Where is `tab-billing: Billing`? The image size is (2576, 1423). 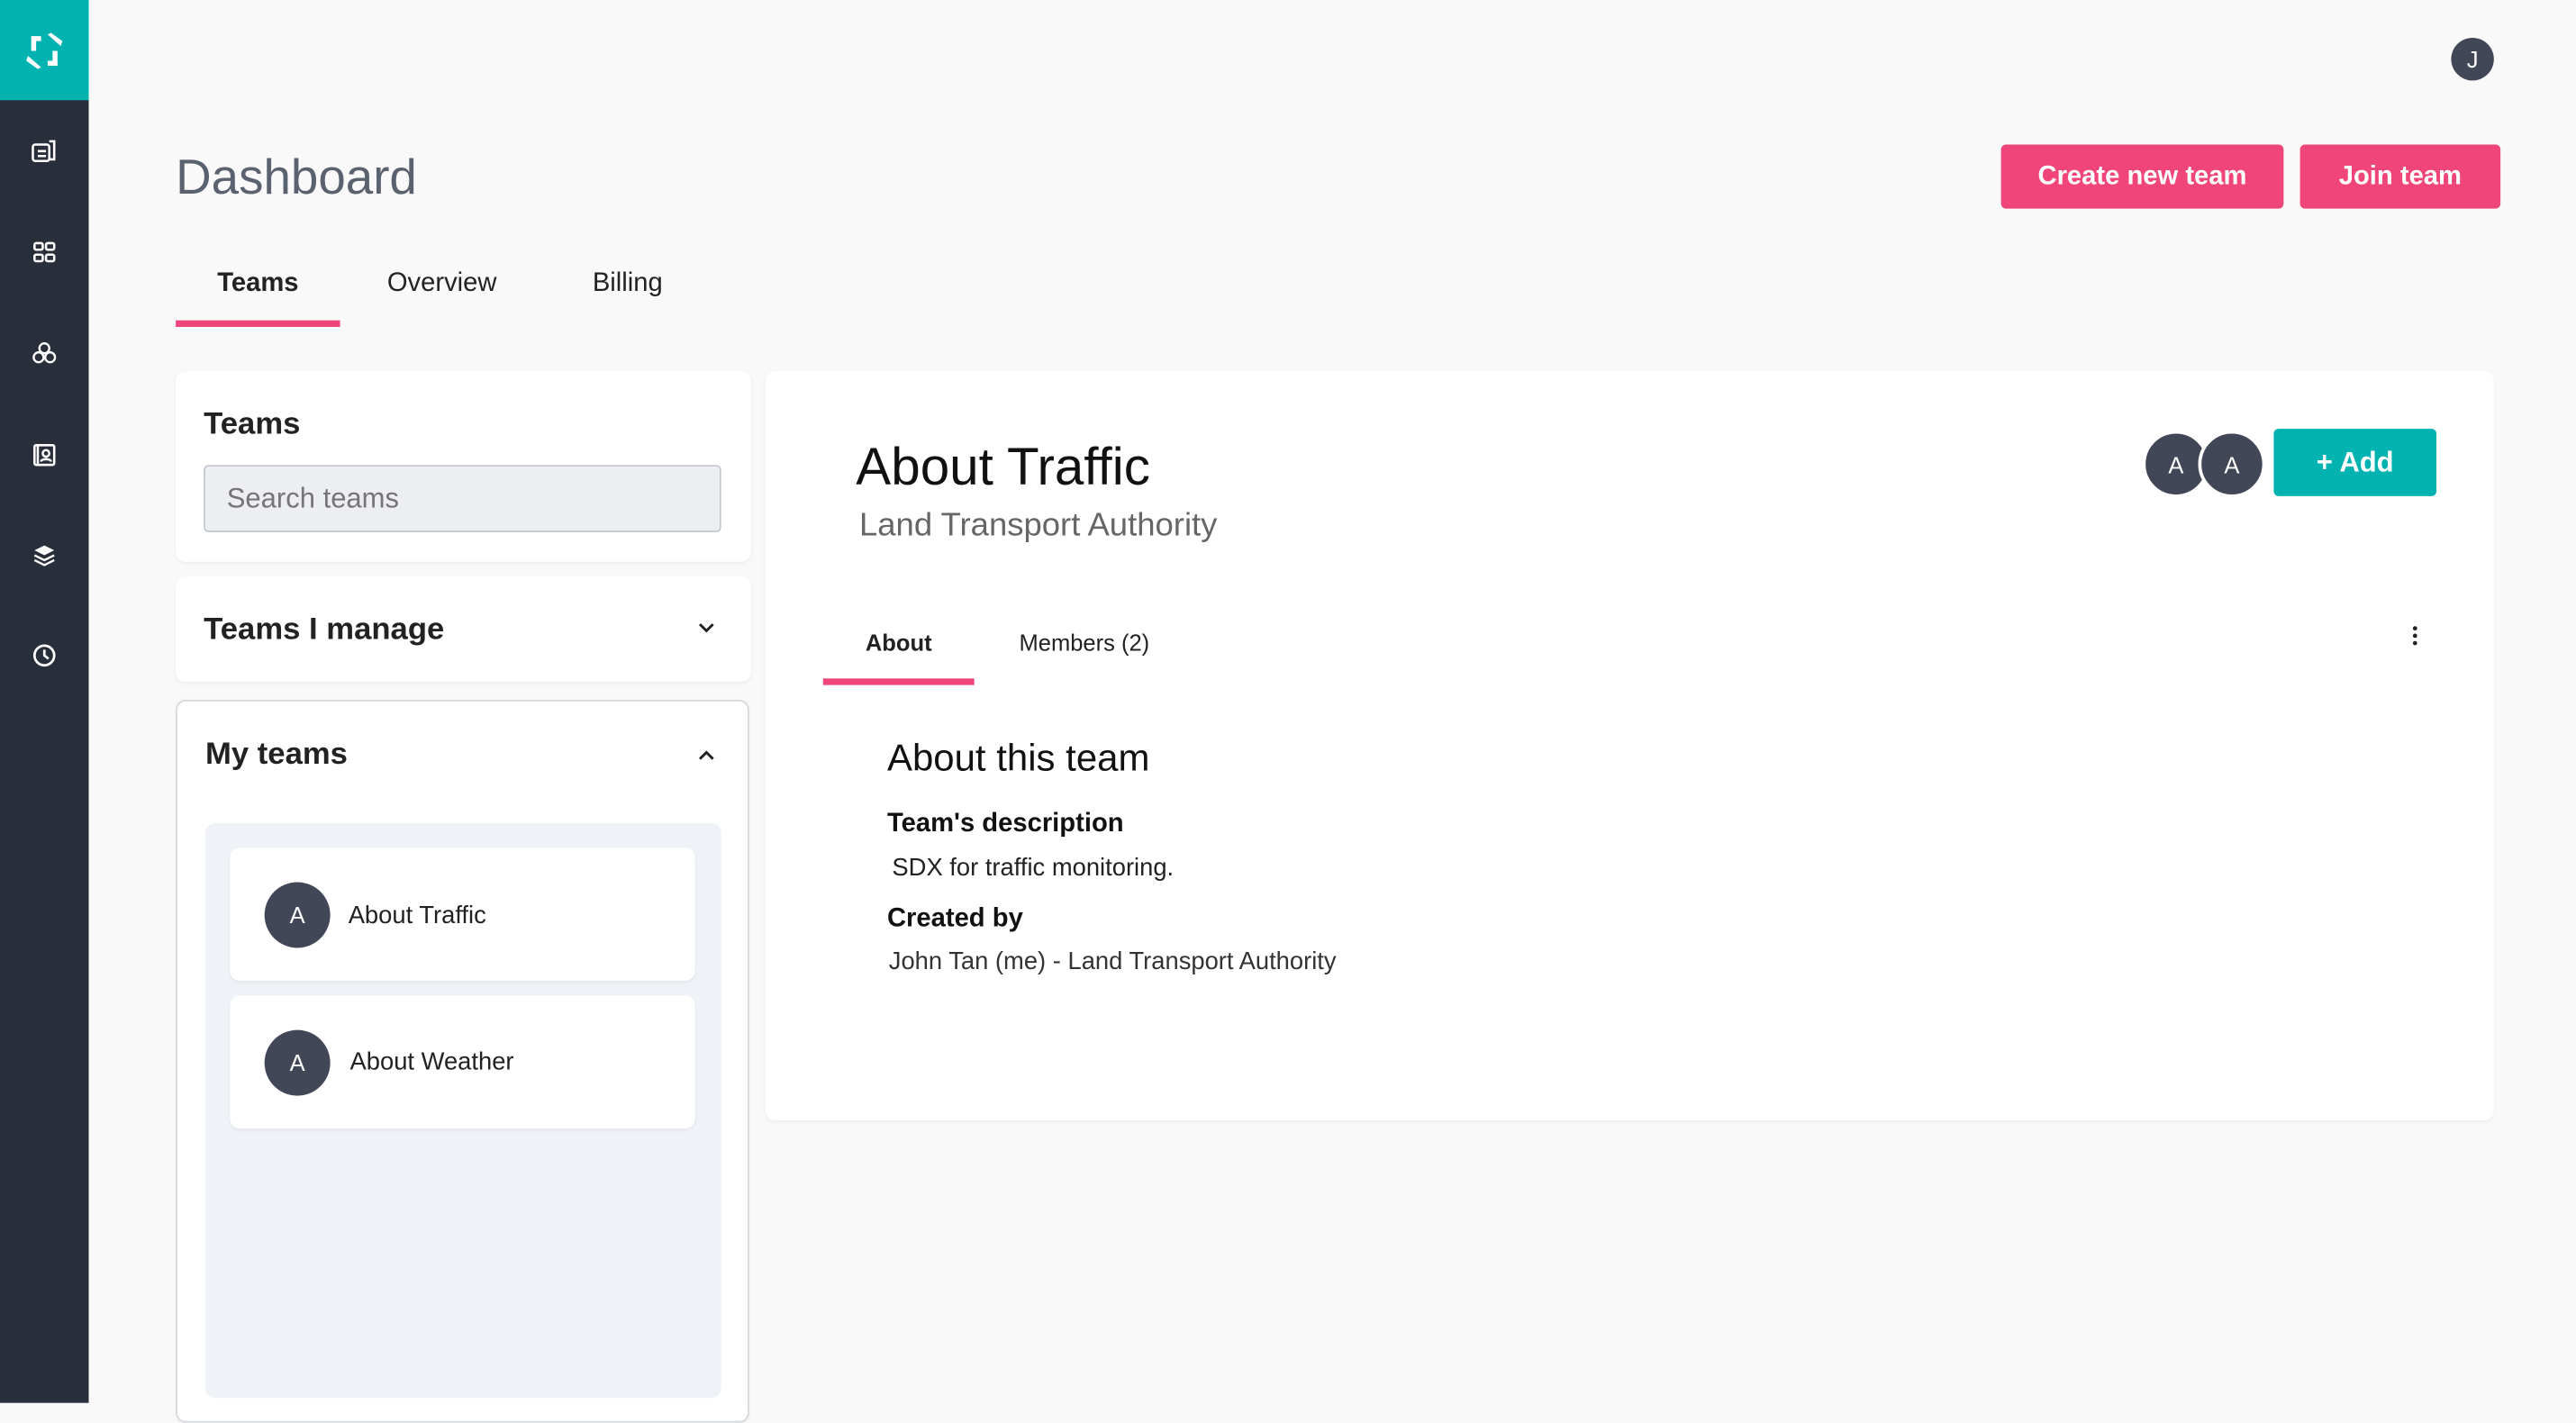
tab-billing: Billing is located at coordinates (628, 284).